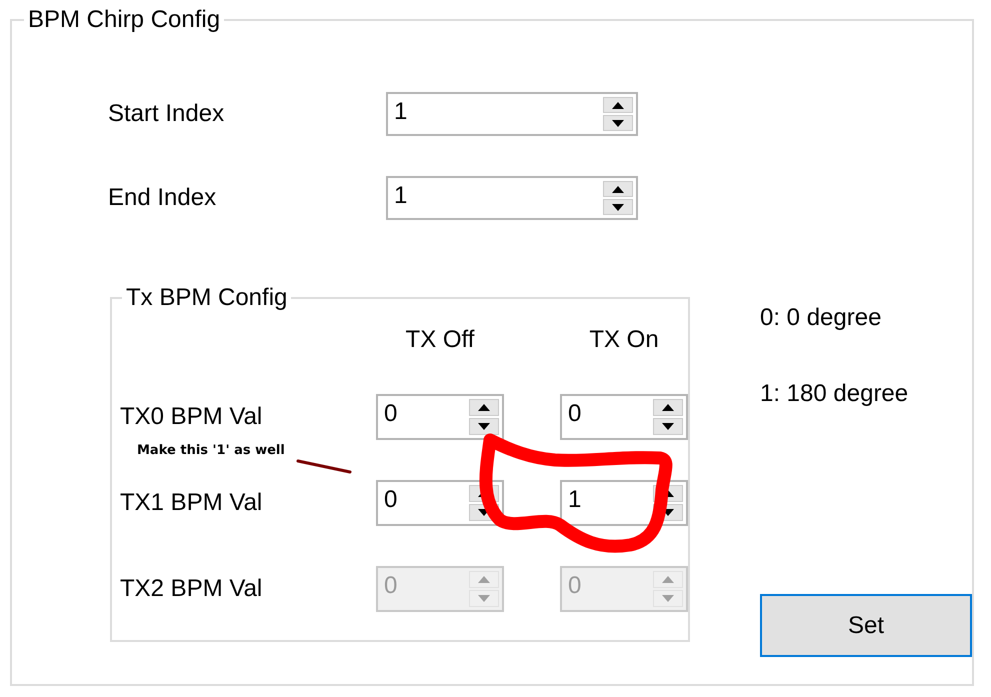 The width and height of the screenshot is (991, 697). I want to click on row-label: TX0 BPM Val, so click(192, 417).